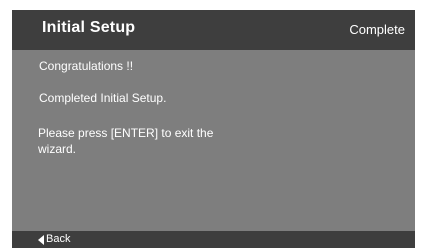 This screenshot has width=427, height=248. What do you see at coordinates (58, 239) in the screenshot?
I see `back-label: Back` at bounding box center [58, 239].